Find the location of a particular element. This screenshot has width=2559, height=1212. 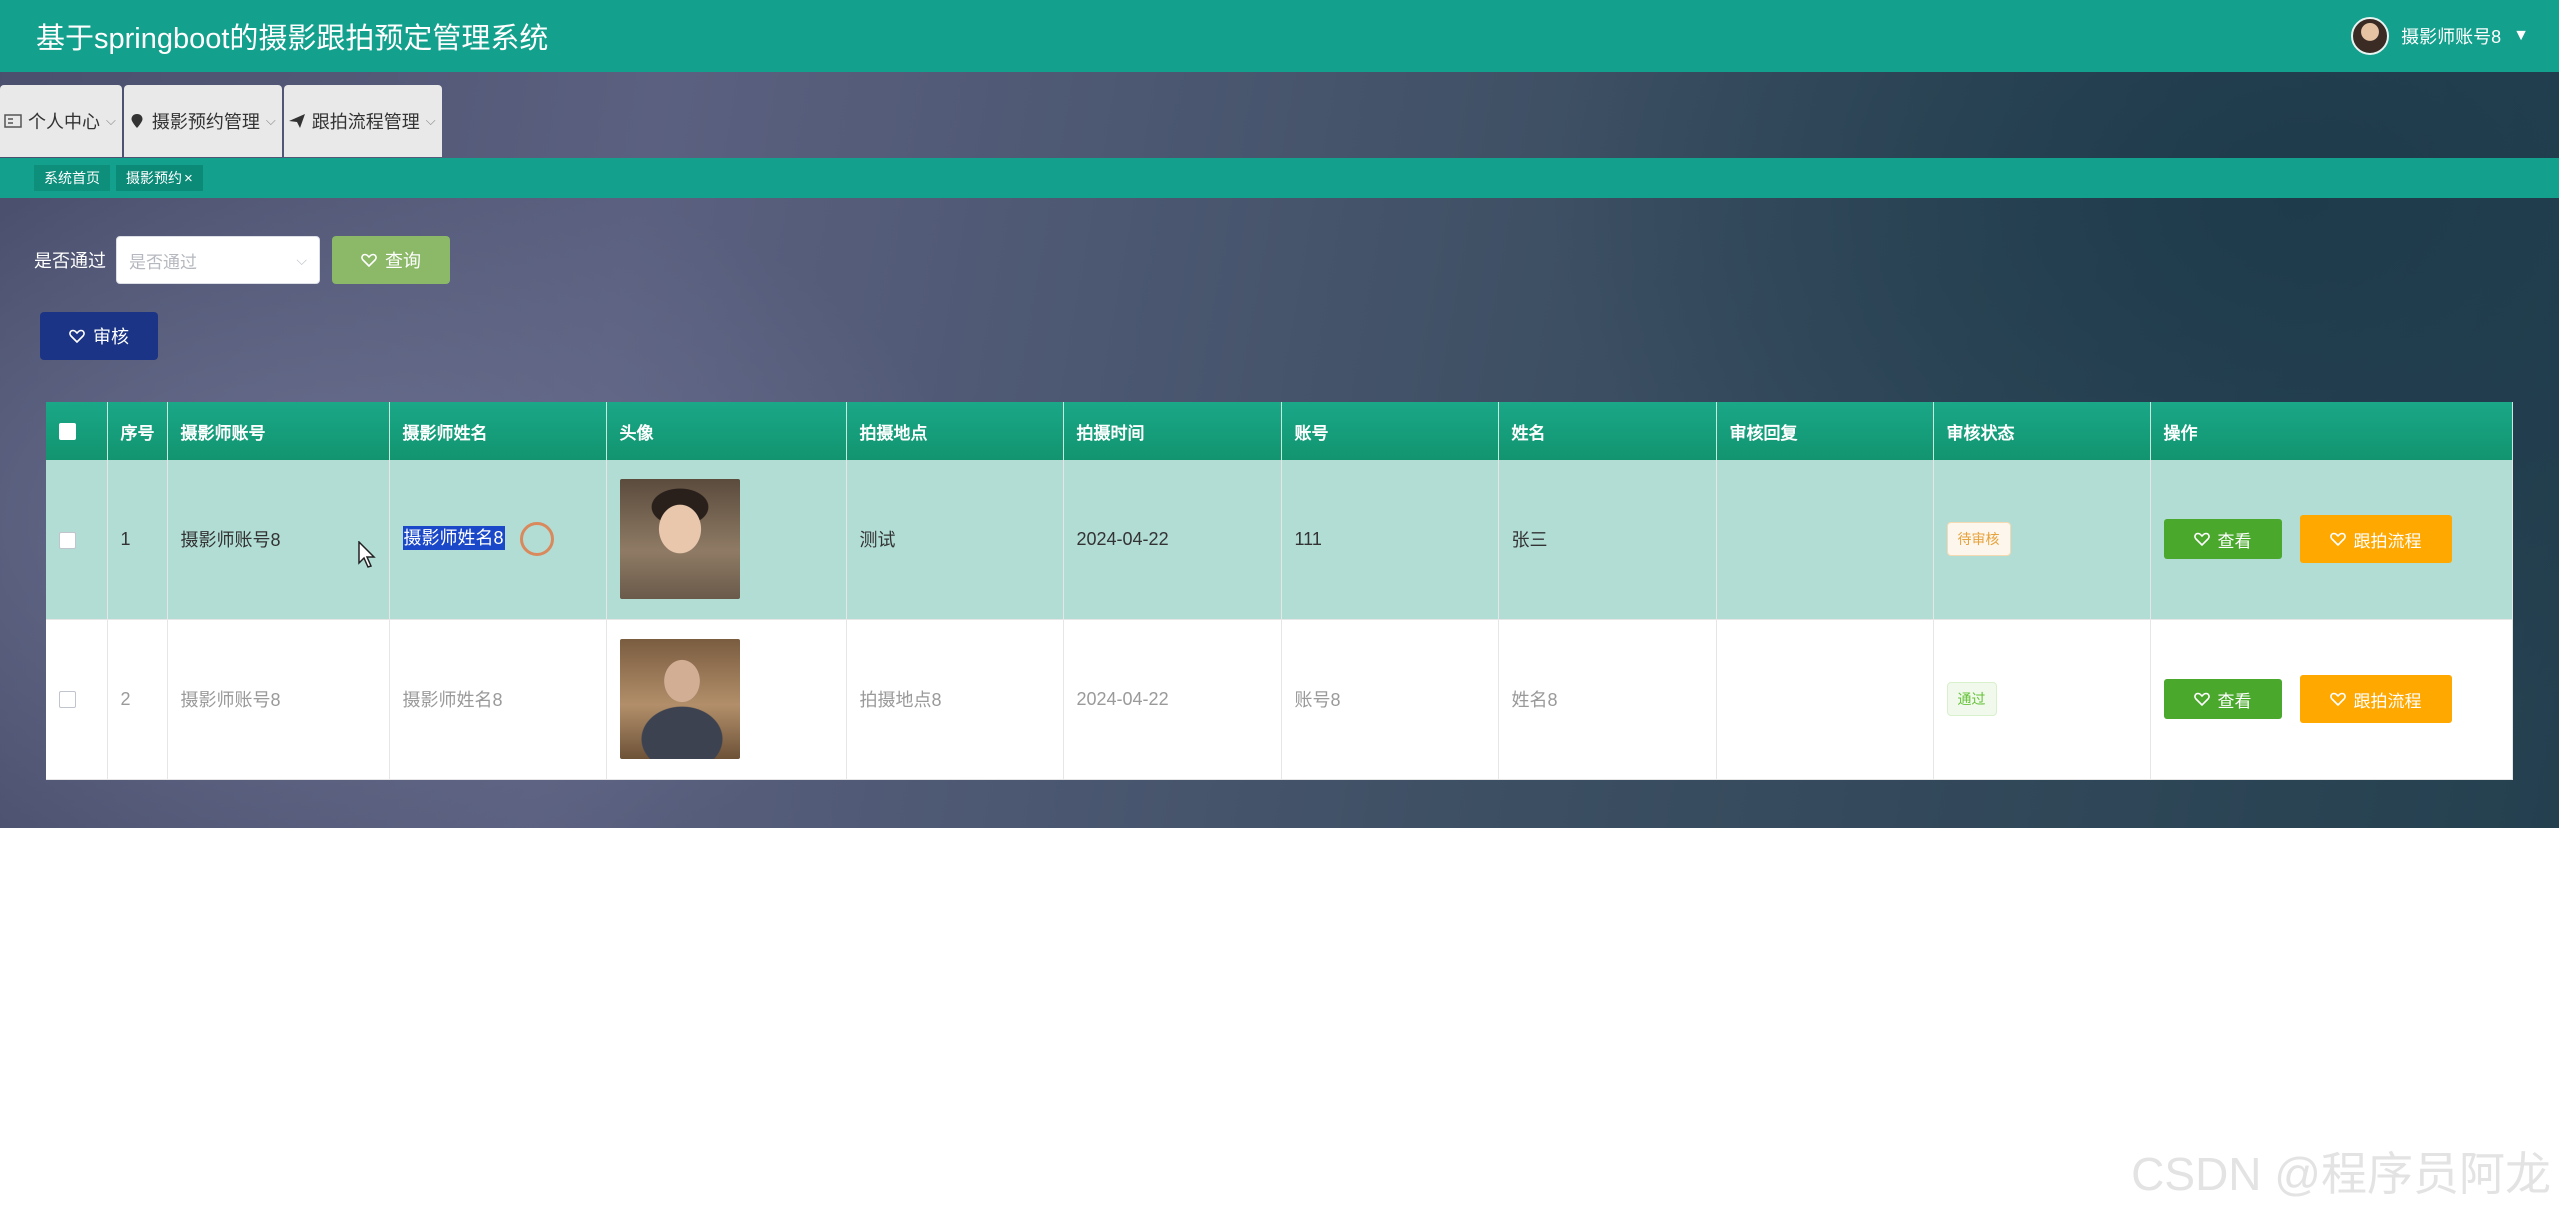

column-header: 账号 is located at coordinates (1390, 431).